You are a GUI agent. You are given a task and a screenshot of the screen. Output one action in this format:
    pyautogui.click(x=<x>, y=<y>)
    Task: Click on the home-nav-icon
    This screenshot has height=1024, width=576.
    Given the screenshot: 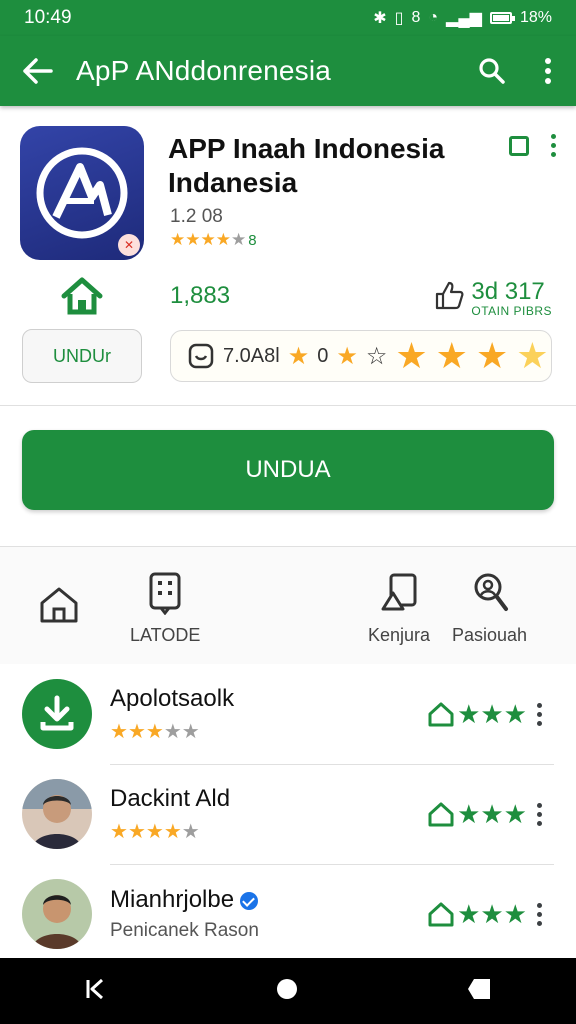 What is the action you would take?
    pyautogui.click(x=286, y=988)
    